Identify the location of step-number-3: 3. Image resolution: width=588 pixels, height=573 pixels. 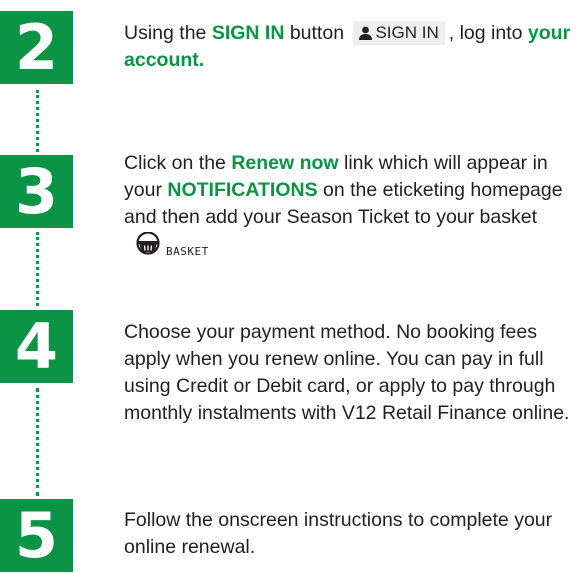
(36, 191).